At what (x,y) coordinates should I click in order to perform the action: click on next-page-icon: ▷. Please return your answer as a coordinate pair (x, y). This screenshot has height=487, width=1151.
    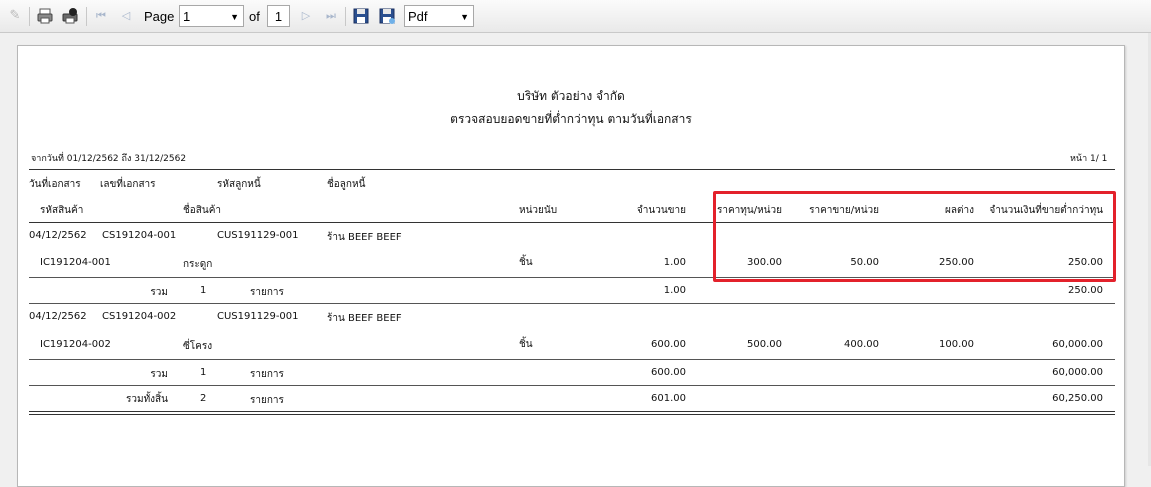
    Looking at the image, I should click on (306, 16).